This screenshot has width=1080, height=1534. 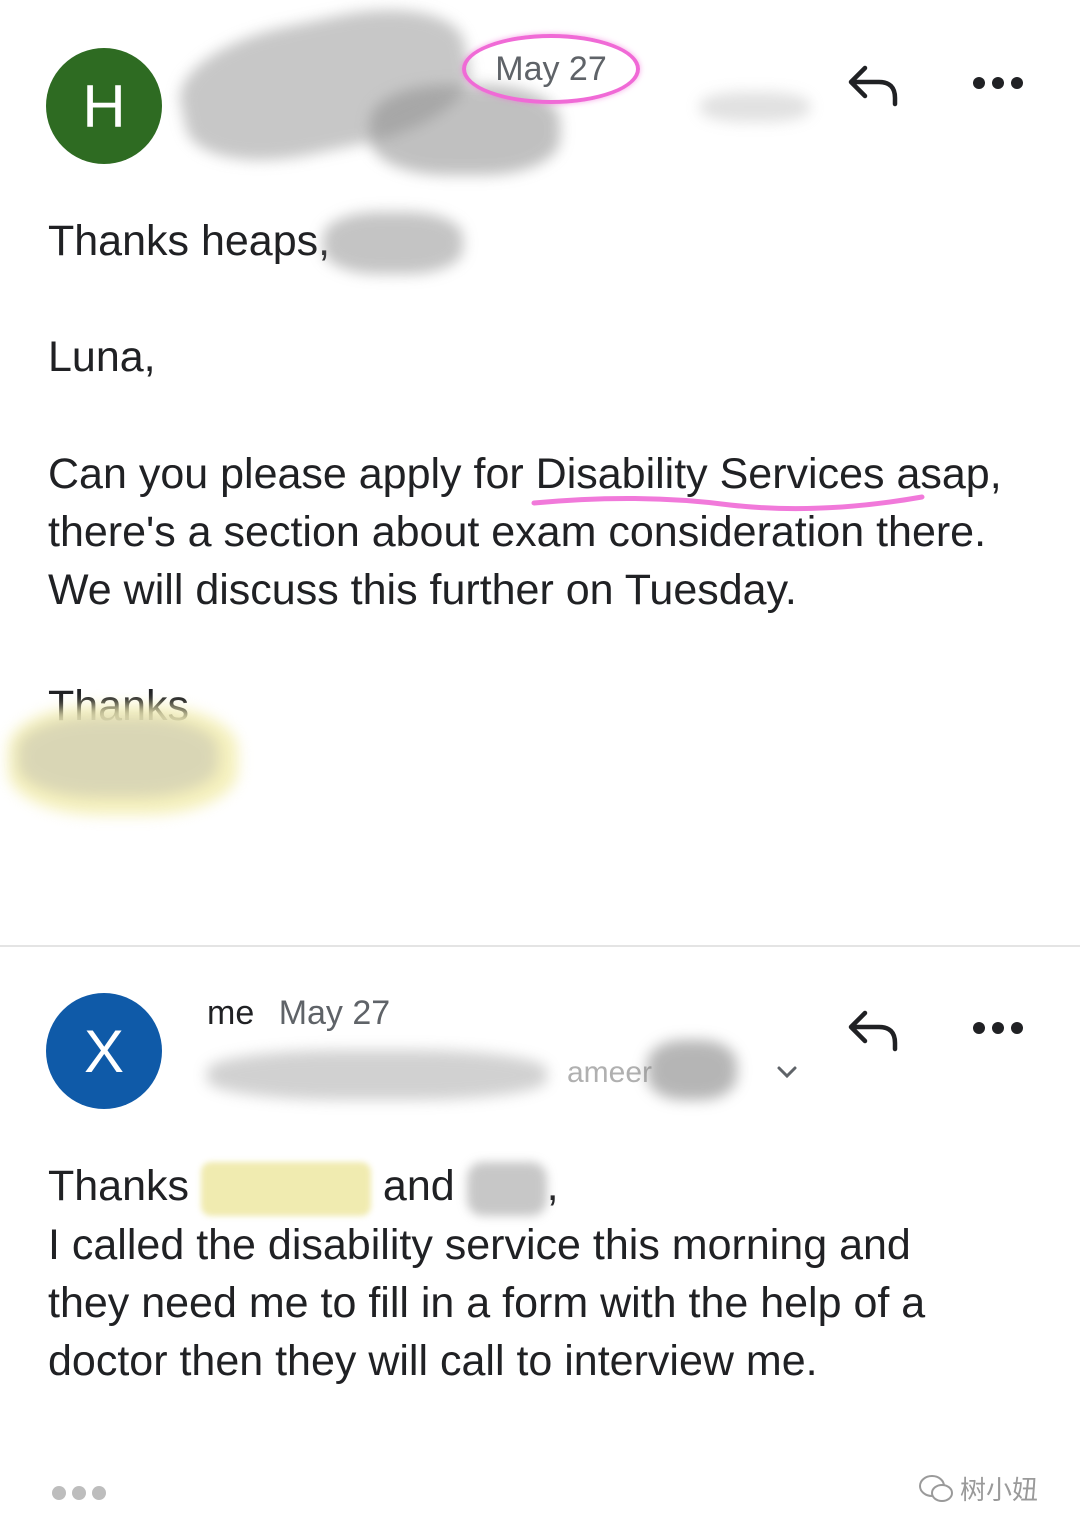 What do you see at coordinates (540, 946) in the screenshot?
I see `message-divider` at bounding box center [540, 946].